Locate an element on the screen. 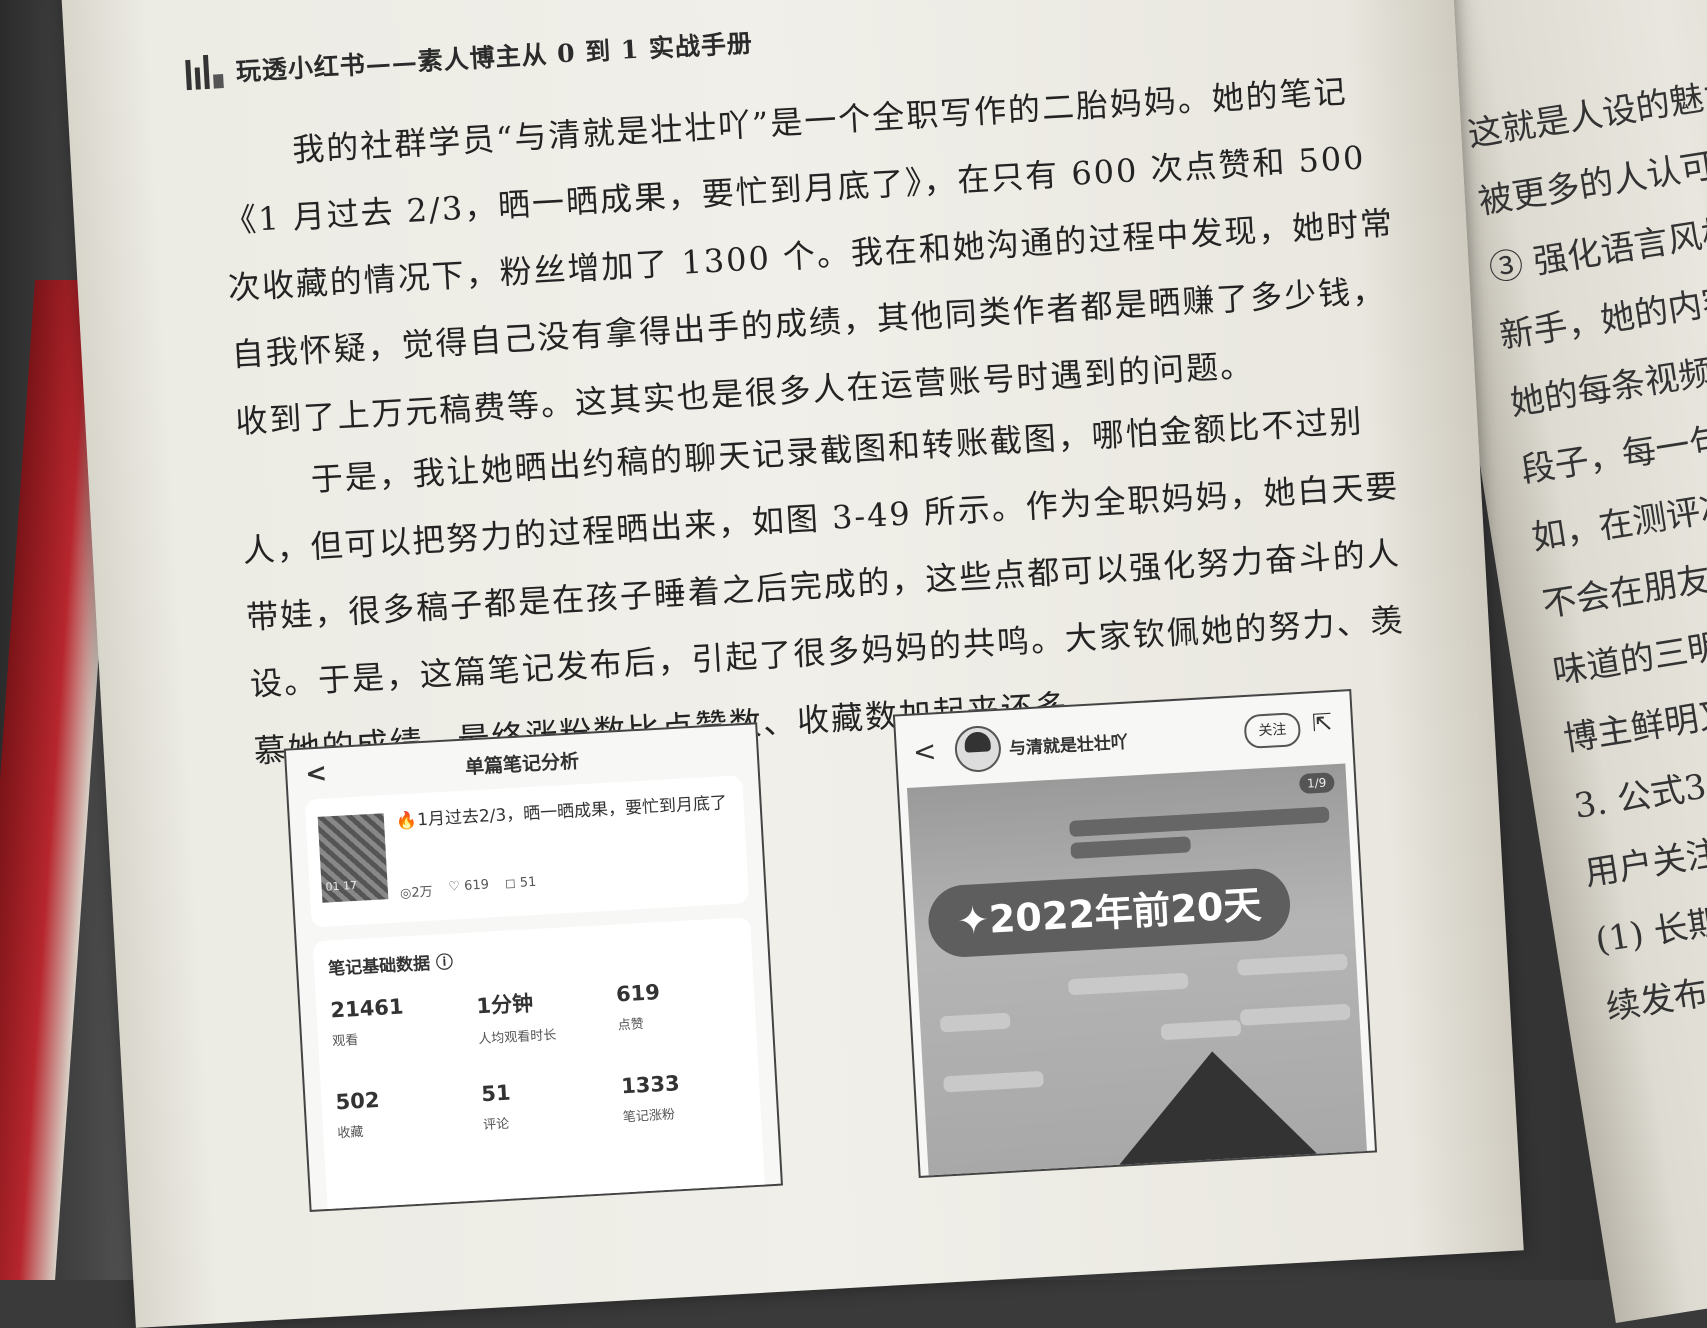 The image size is (1707, 1328). date-banner: ✦2022年前20天 is located at coordinates (1109, 912).